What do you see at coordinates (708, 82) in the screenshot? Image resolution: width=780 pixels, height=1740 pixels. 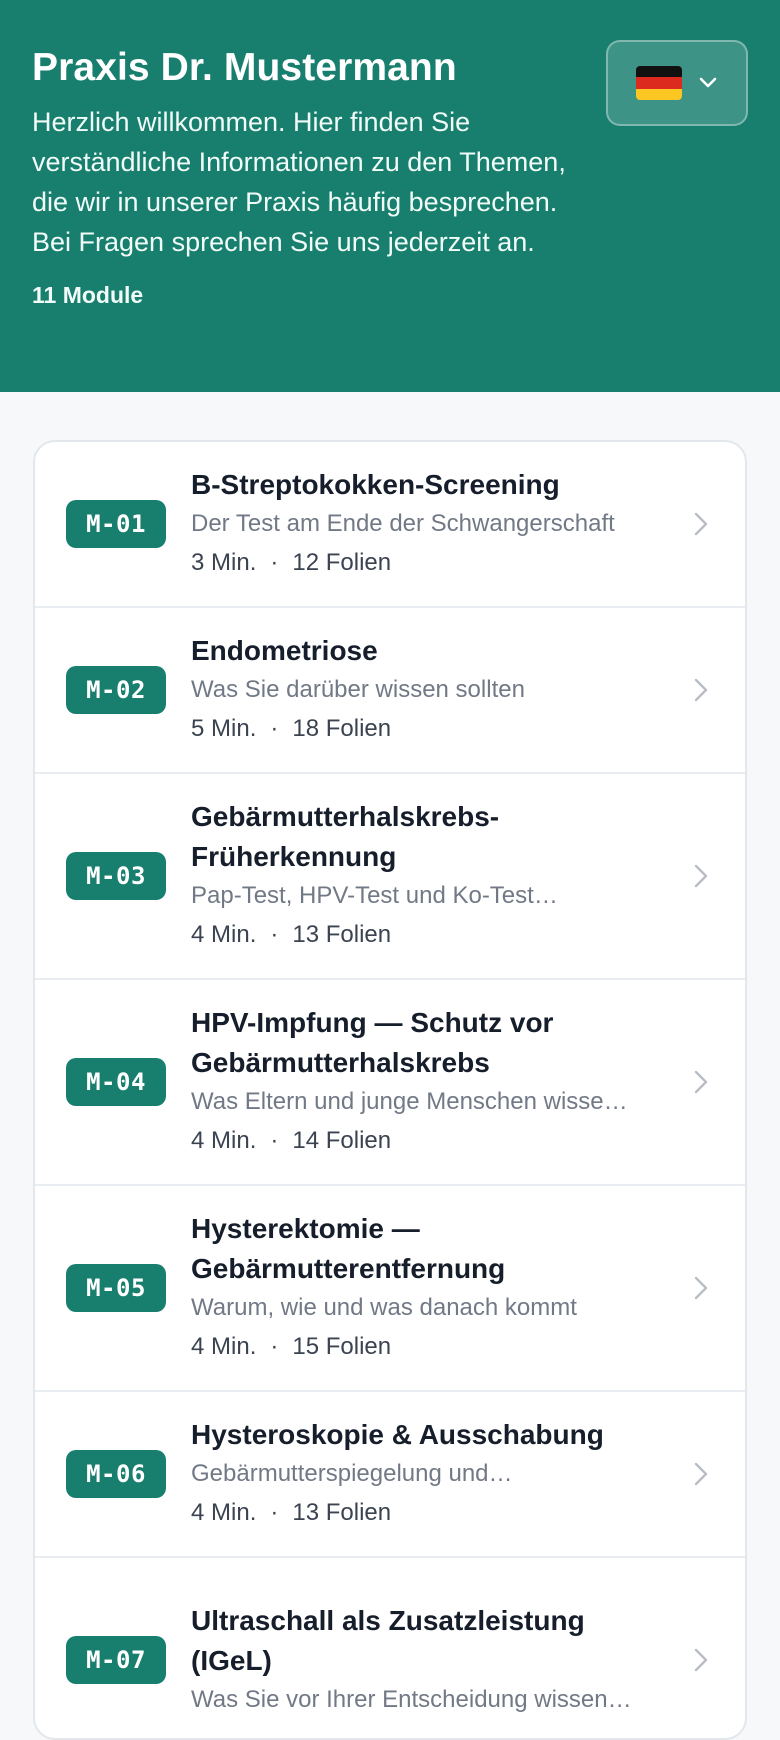 I see `chevron-down-icon` at bounding box center [708, 82].